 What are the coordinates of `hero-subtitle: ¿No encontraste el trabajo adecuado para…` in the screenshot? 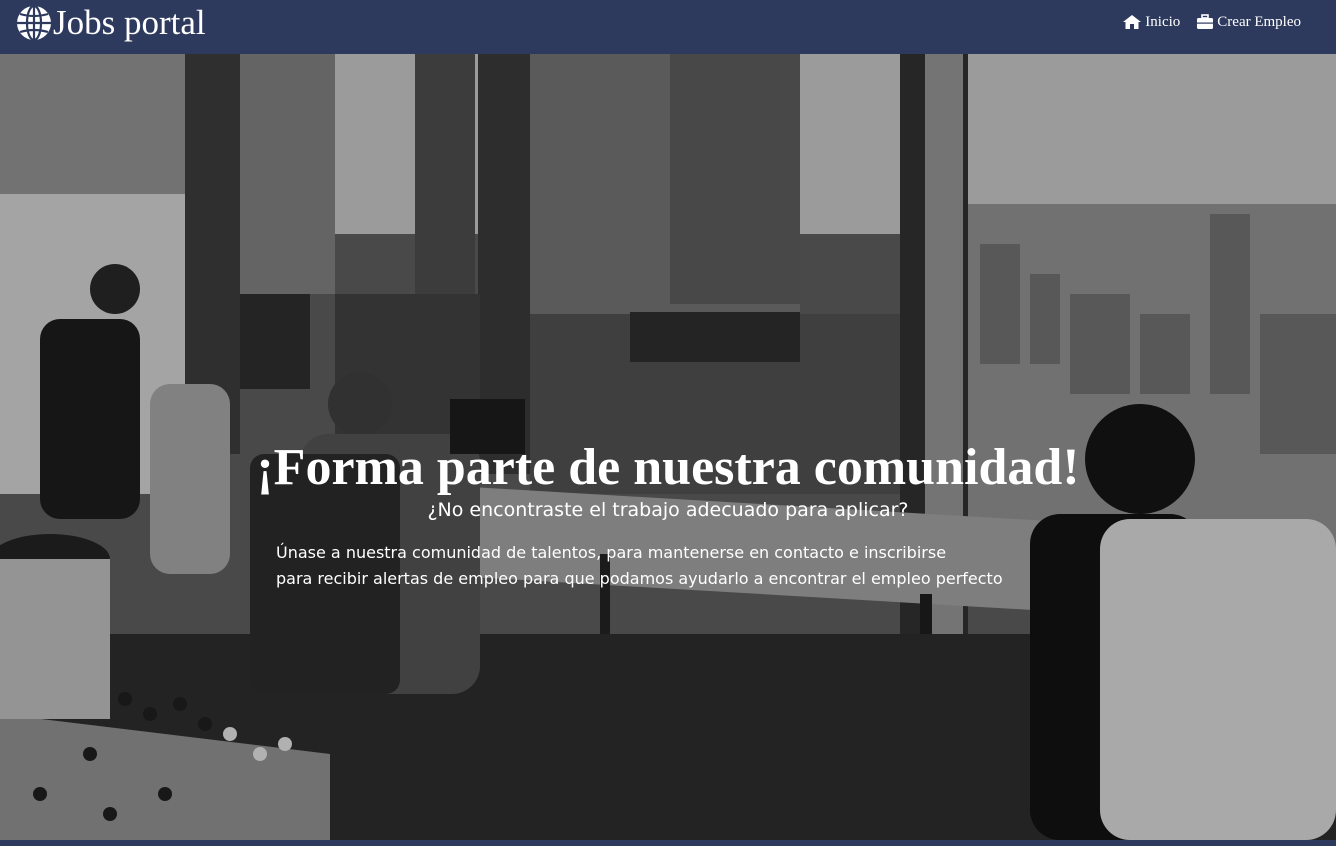 It's located at (668, 510).